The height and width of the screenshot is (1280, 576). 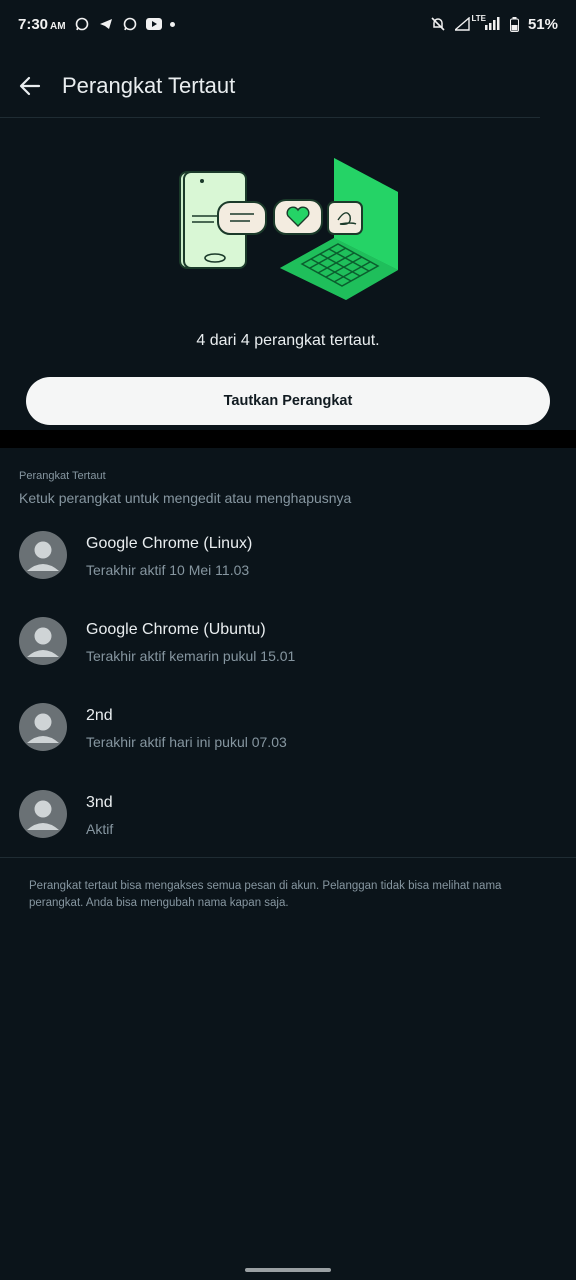 I want to click on message-bubble, so click(x=242, y=218).